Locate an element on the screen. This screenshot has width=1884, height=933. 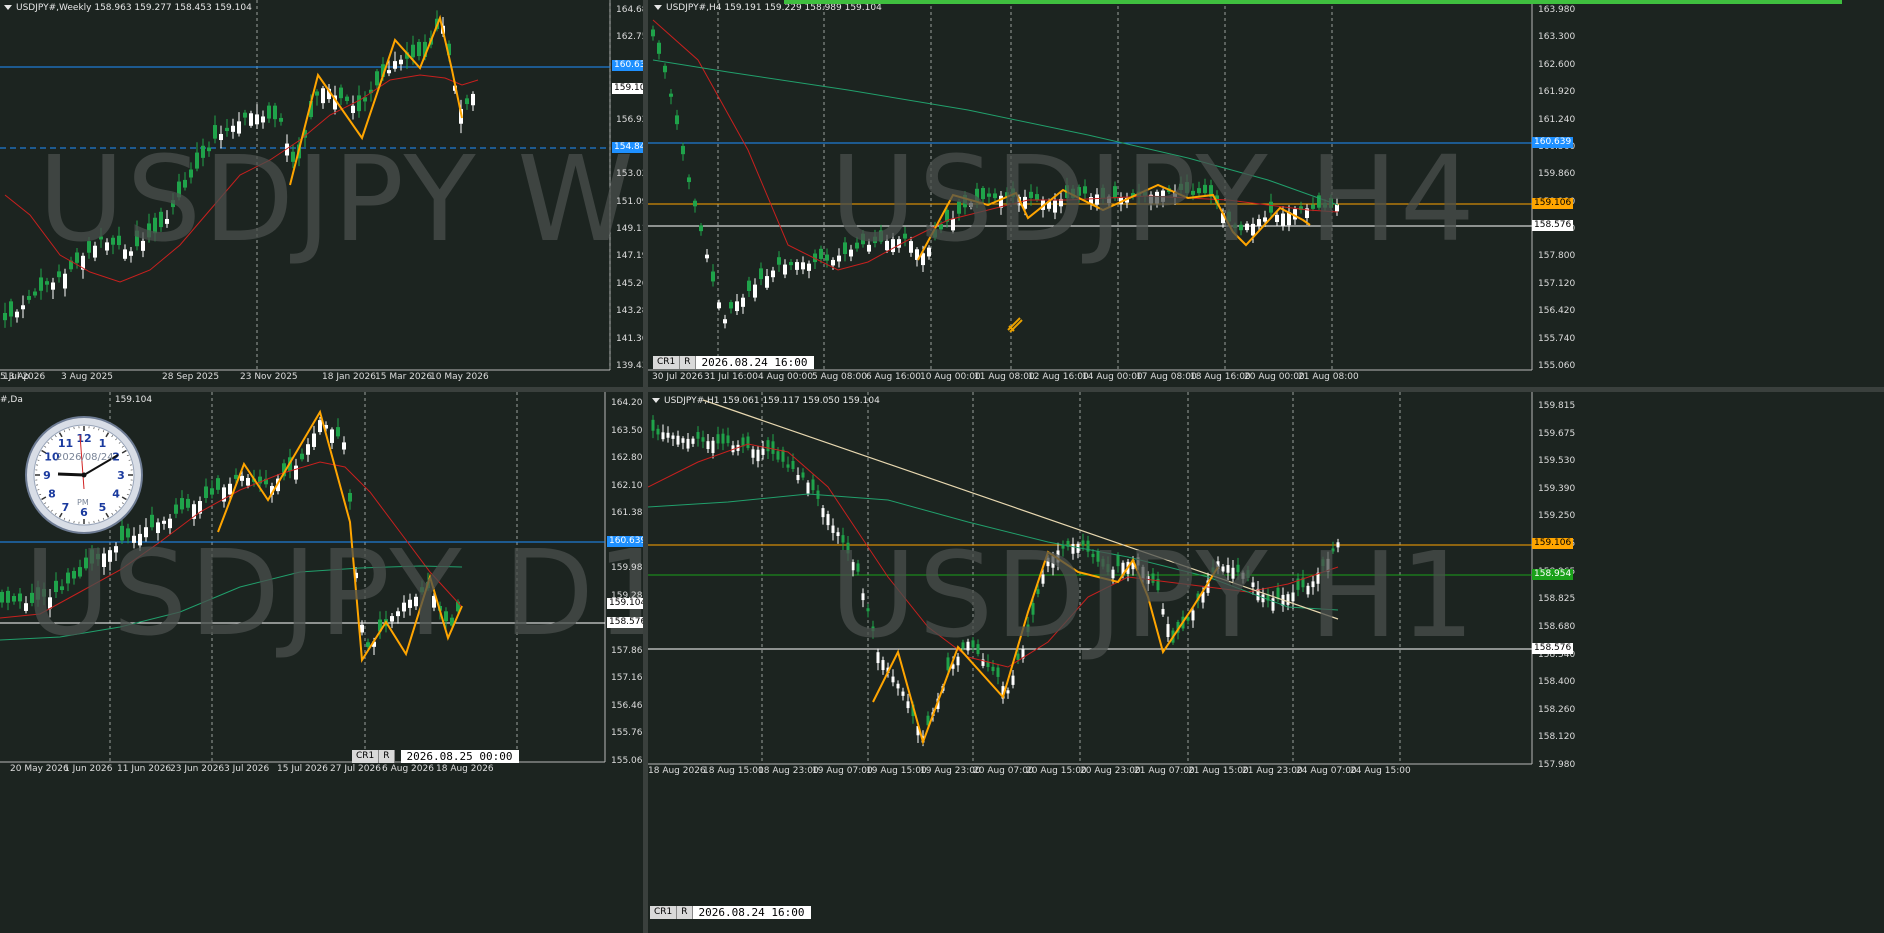
time-tick-label: 20 Aug 07:00 is located at coordinates (1003, 771).